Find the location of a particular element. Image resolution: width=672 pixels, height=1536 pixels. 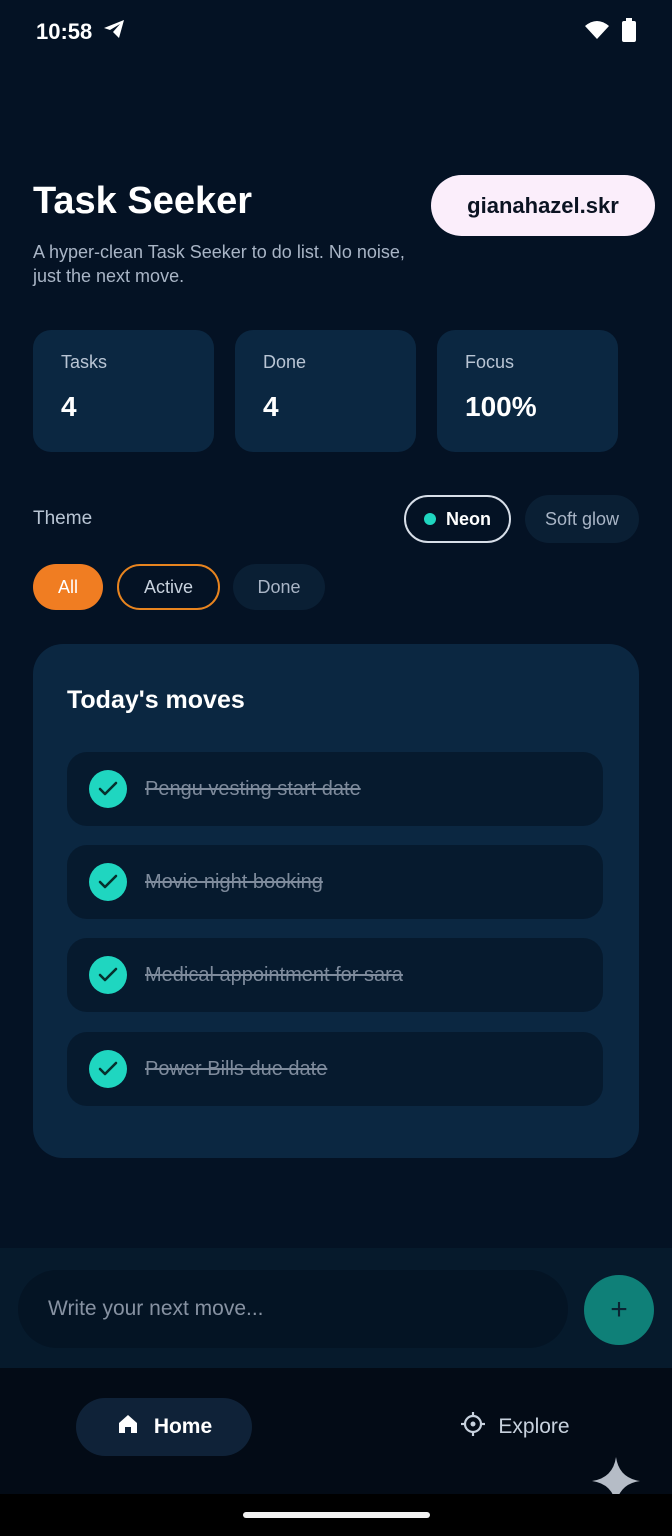

telegram-icon is located at coordinates (114, 32).